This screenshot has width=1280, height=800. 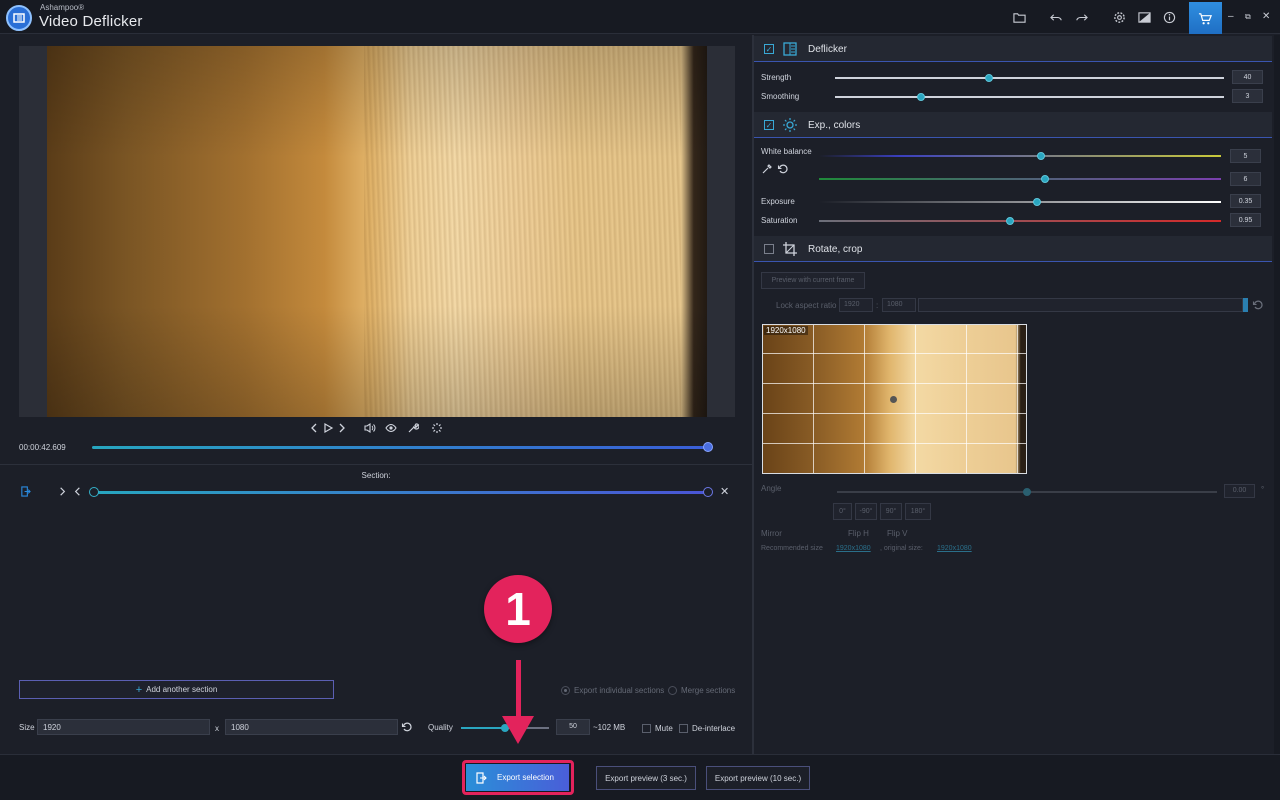 What do you see at coordinates (786, 151) in the screenshot?
I see `white-balance-label: White balance` at bounding box center [786, 151].